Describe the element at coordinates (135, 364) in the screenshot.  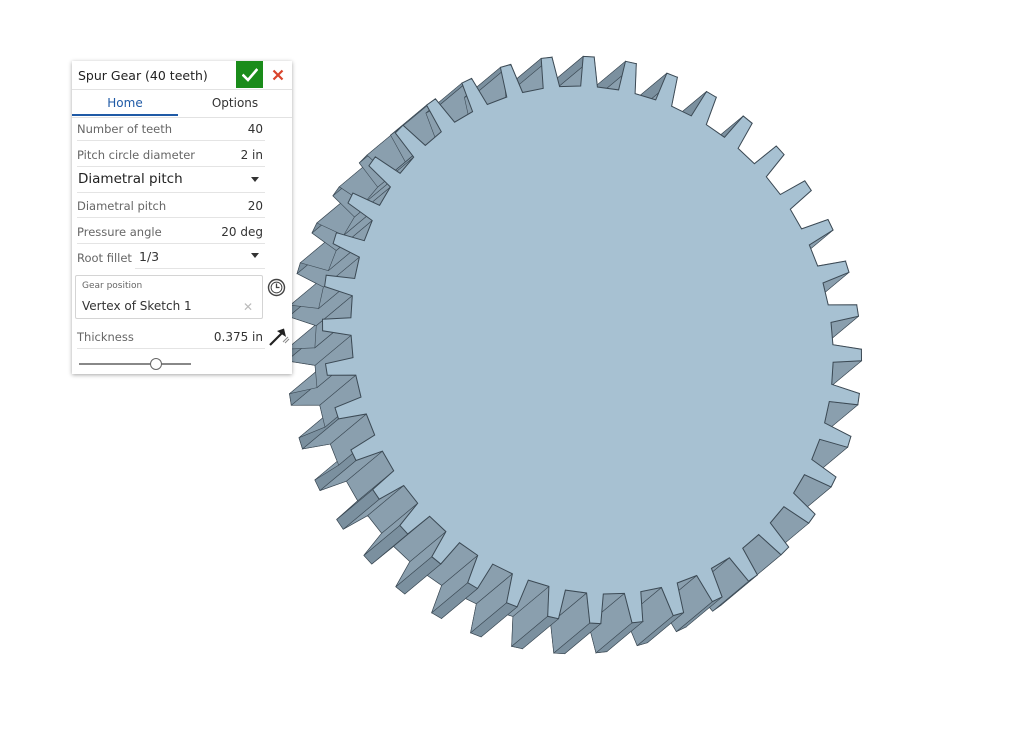
I see `thickness-slider-track` at that location.